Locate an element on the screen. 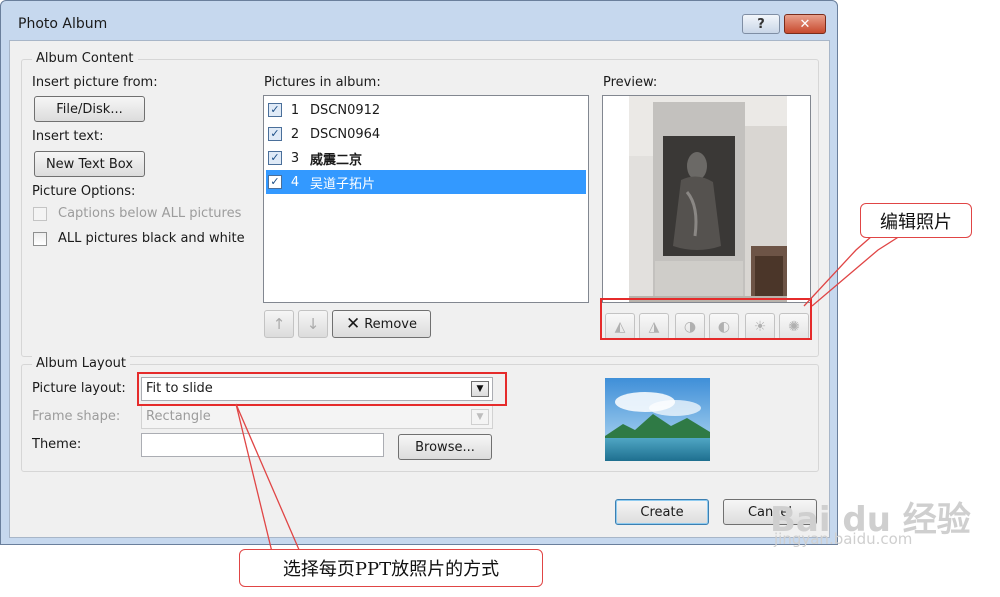  watermark-url: jingyan.baidu.com is located at coordinates (843, 539).